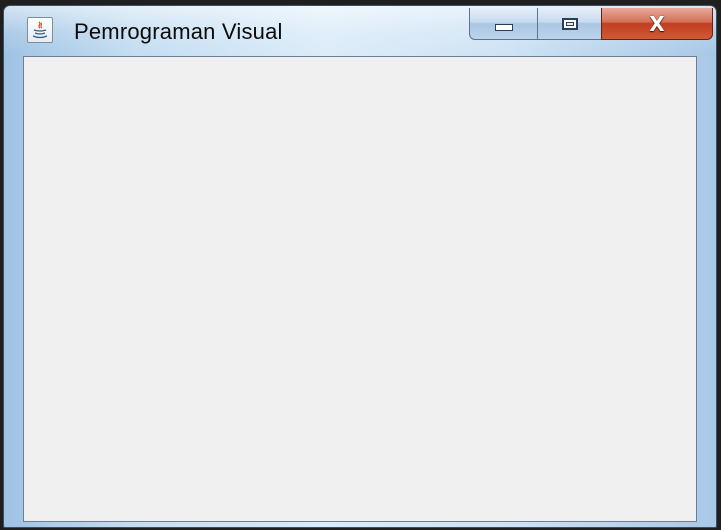 The image size is (721, 530). What do you see at coordinates (178, 31) in the screenshot?
I see `window-title: Pemrograman Visual` at bounding box center [178, 31].